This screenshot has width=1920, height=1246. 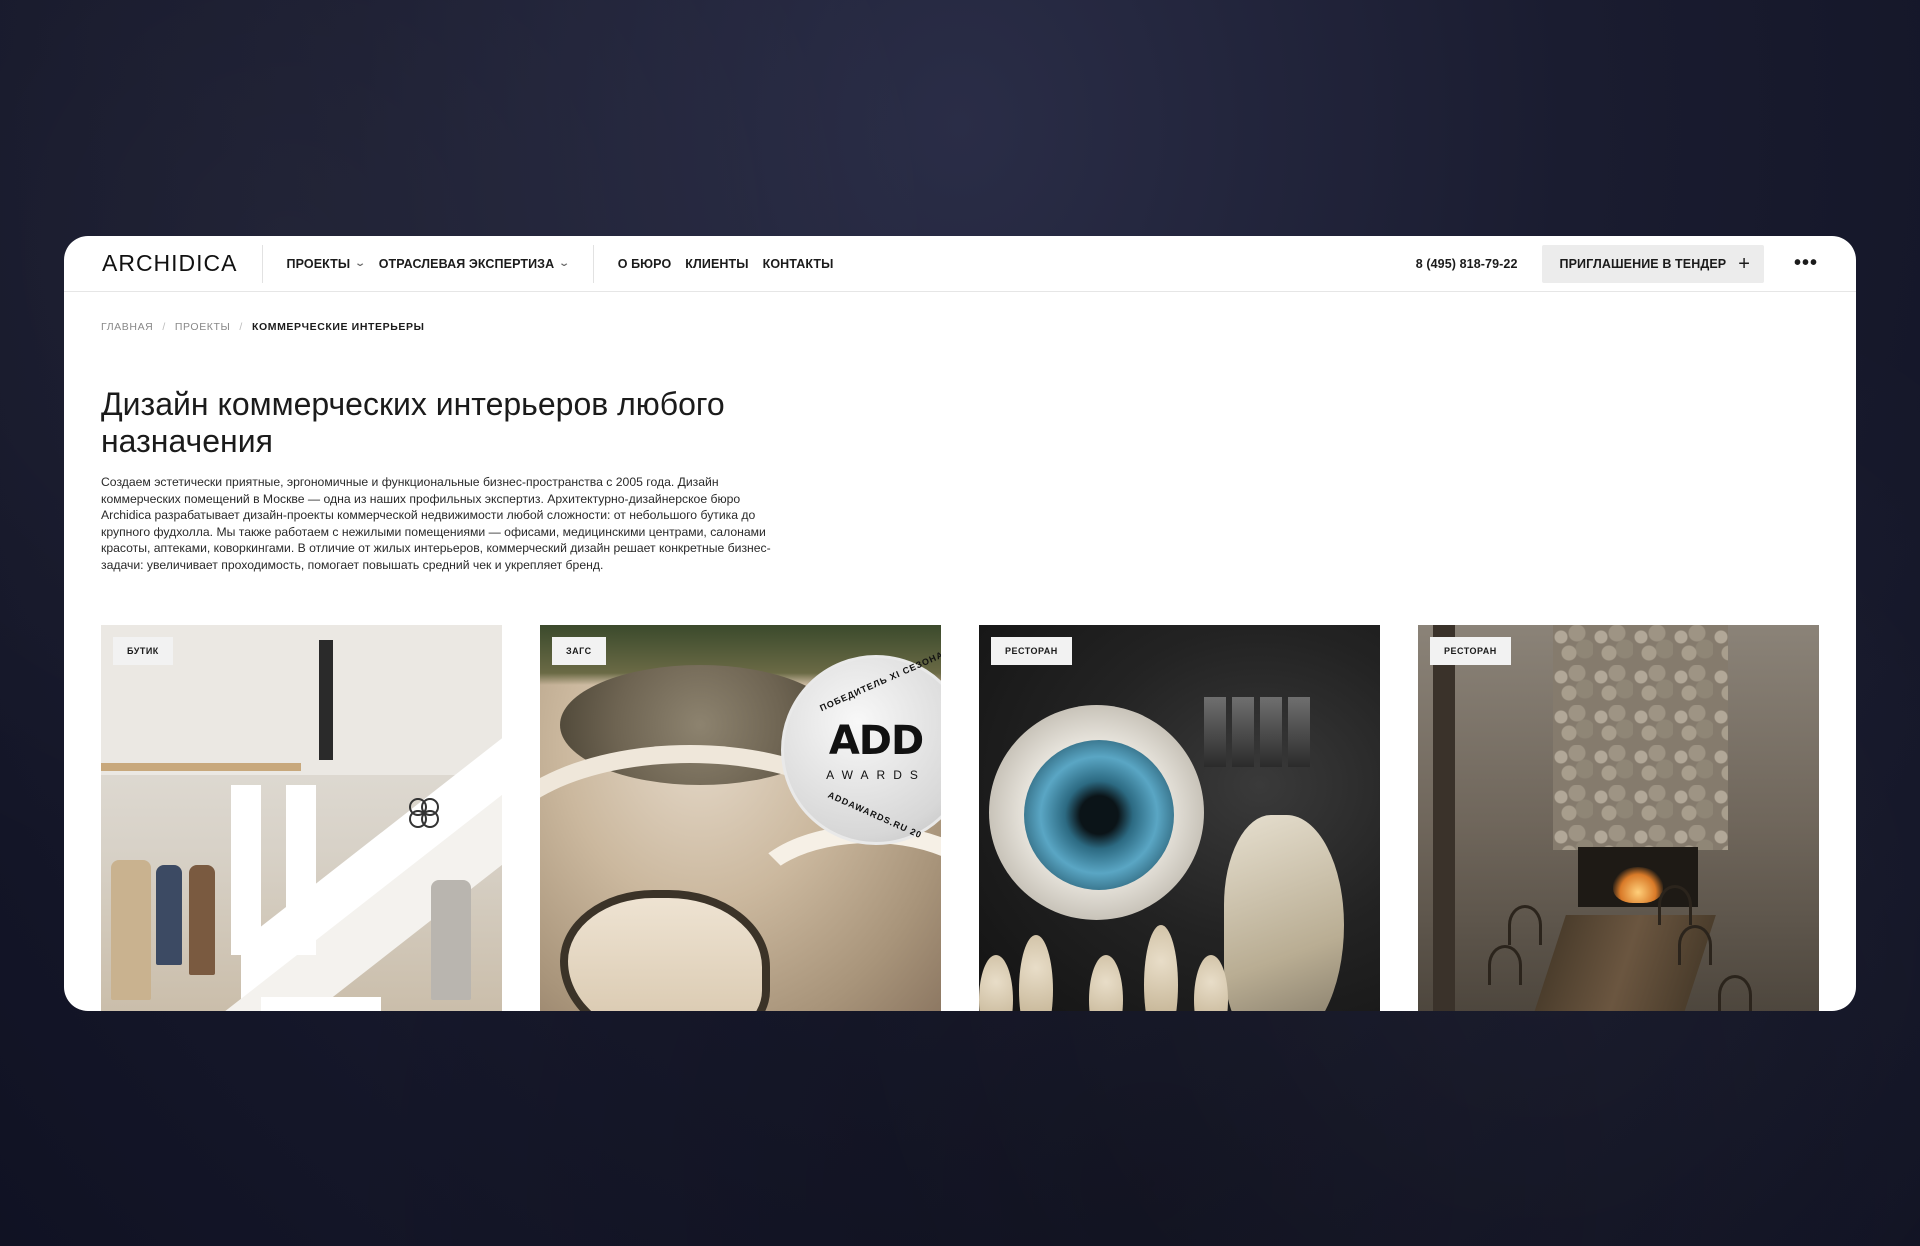 What do you see at coordinates (203, 327) in the screenshot?
I see `breadcrumb-projects: ПРОЕКТЫ` at bounding box center [203, 327].